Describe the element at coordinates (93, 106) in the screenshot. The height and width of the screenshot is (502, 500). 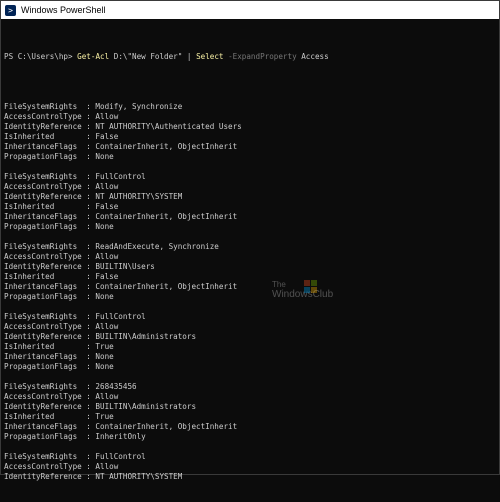
I see `output-line: FileSystemRights : Modify, Synchronize` at that location.